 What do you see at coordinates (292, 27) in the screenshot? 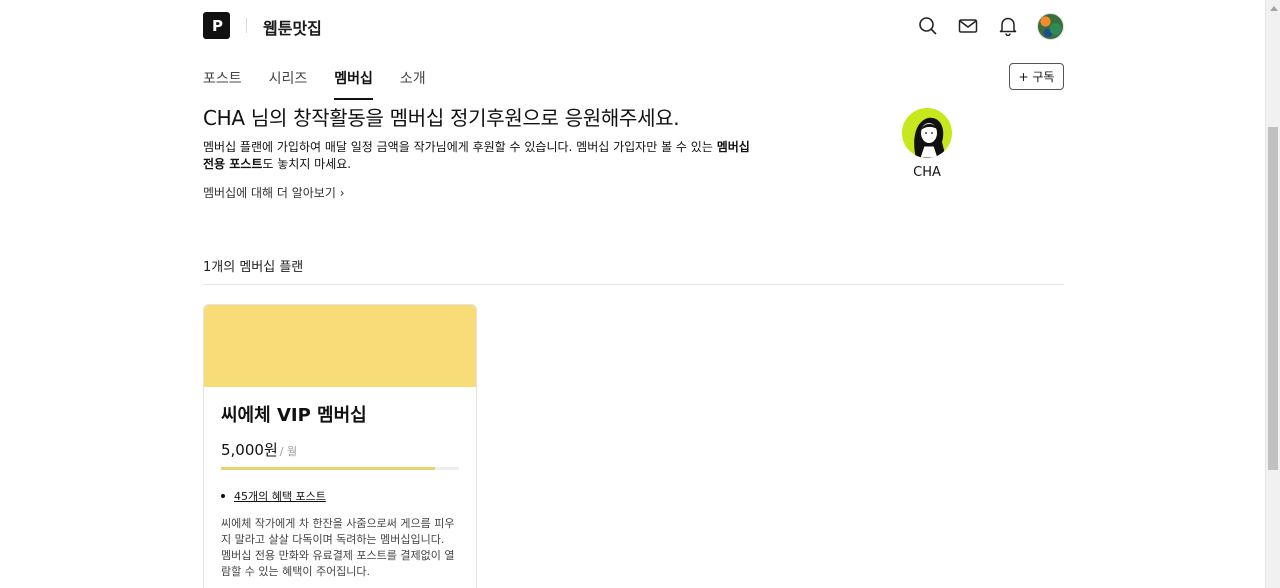
I see `blog-name: 웹툰맛집` at bounding box center [292, 27].